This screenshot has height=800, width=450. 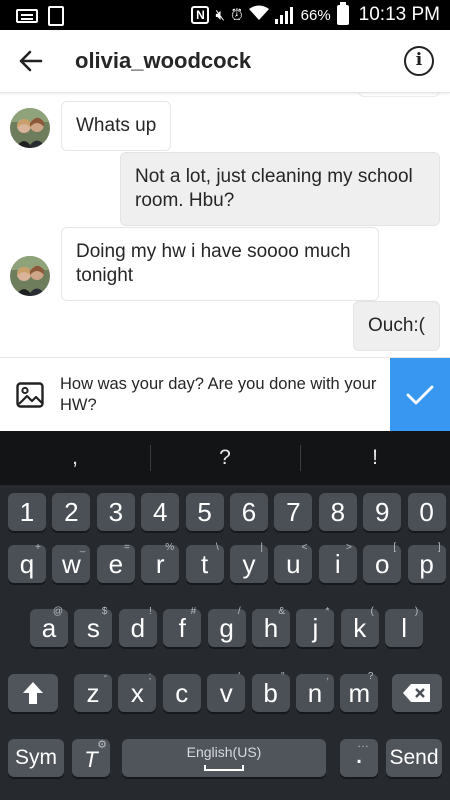 I want to click on key-l: l), so click(x=404, y=626).